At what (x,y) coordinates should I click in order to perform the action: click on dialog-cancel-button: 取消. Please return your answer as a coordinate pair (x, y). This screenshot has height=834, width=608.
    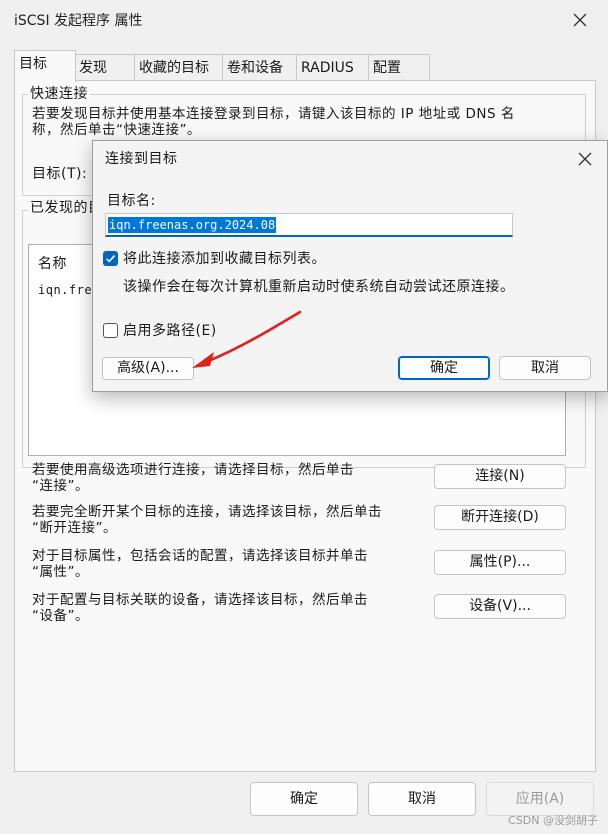
    Looking at the image, I should click on (545, 368).